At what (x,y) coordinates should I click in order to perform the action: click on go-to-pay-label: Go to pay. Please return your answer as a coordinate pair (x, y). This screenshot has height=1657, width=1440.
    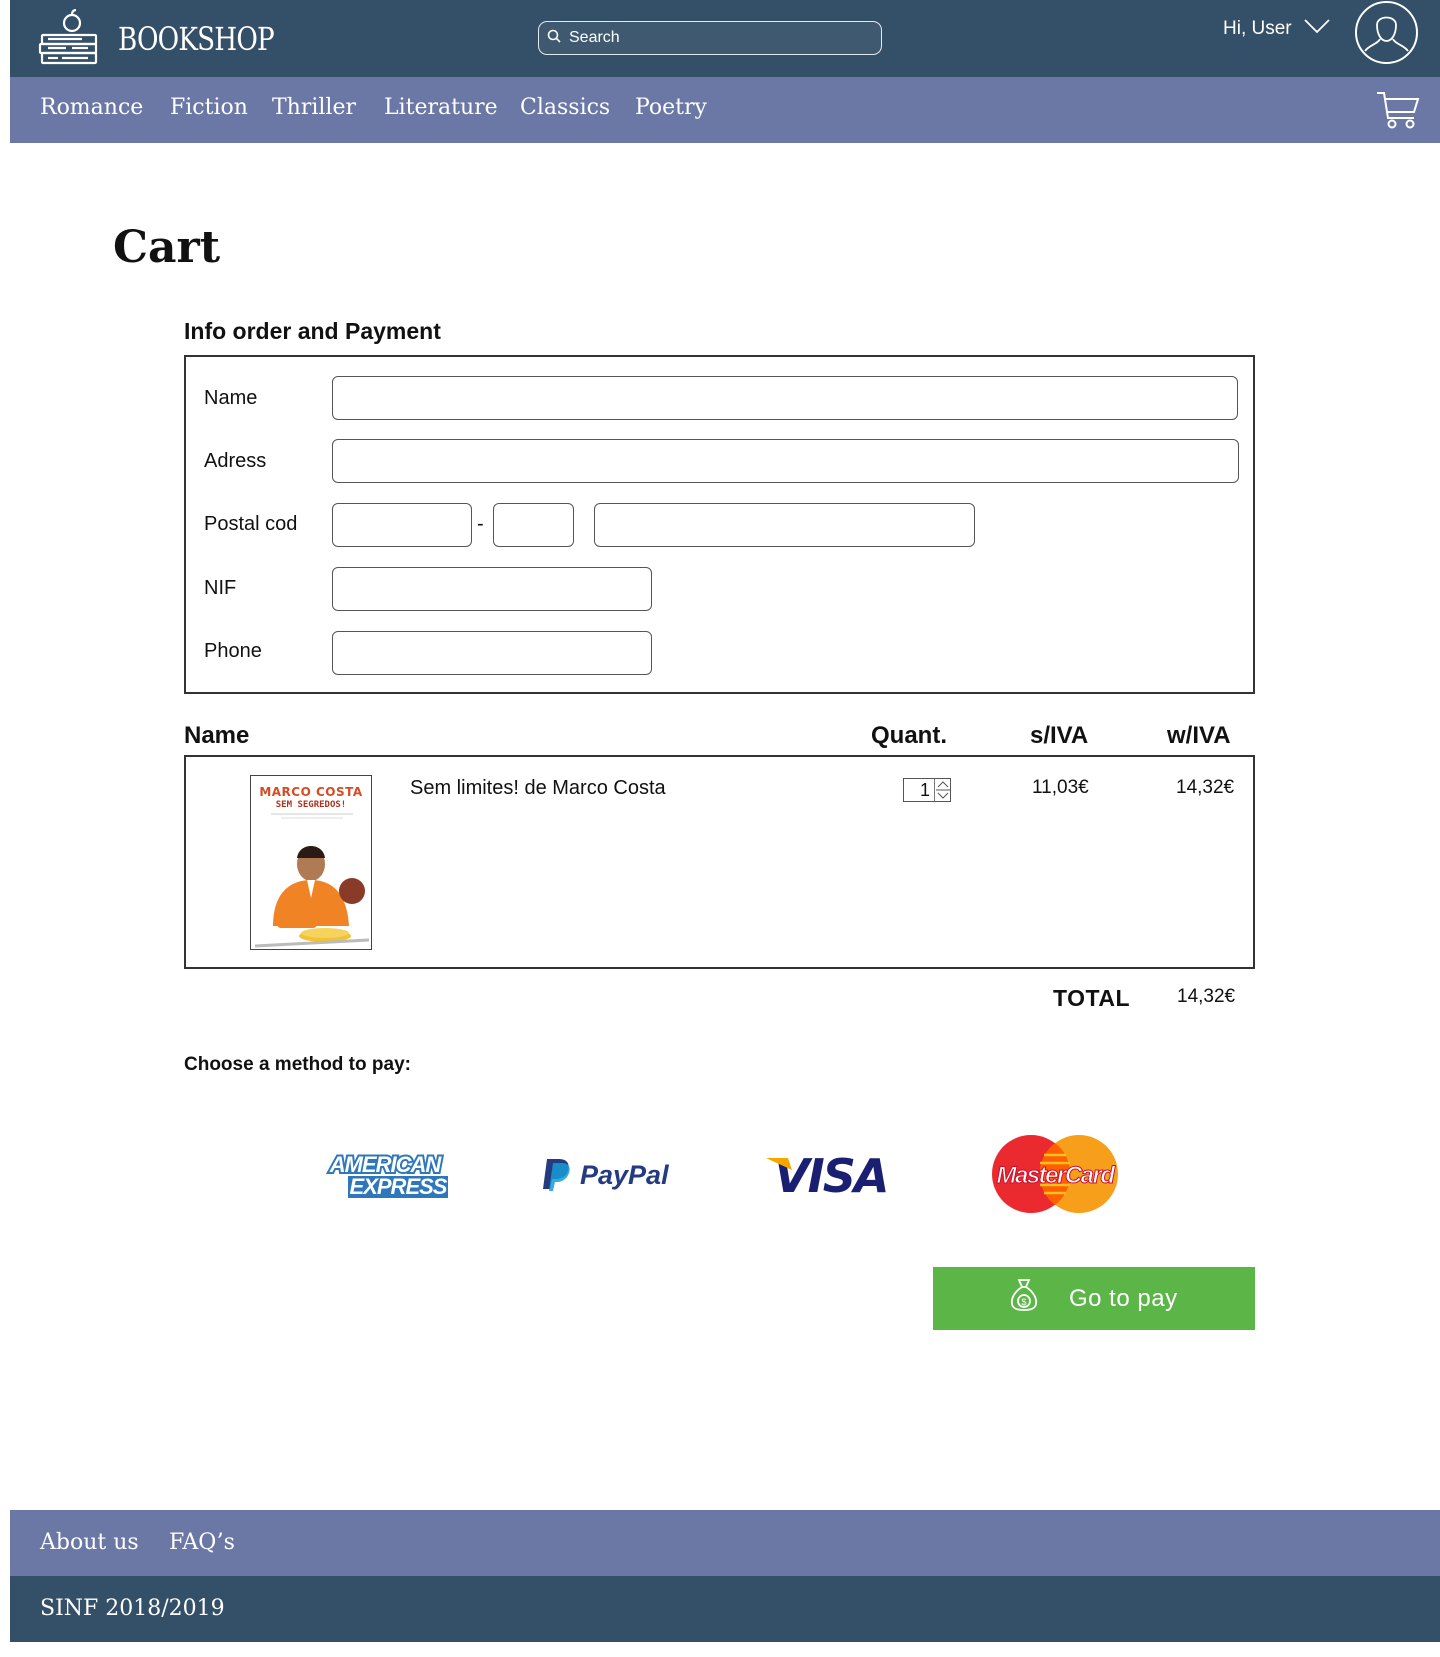
    Looking at the image, I should click on (1123, 1298).